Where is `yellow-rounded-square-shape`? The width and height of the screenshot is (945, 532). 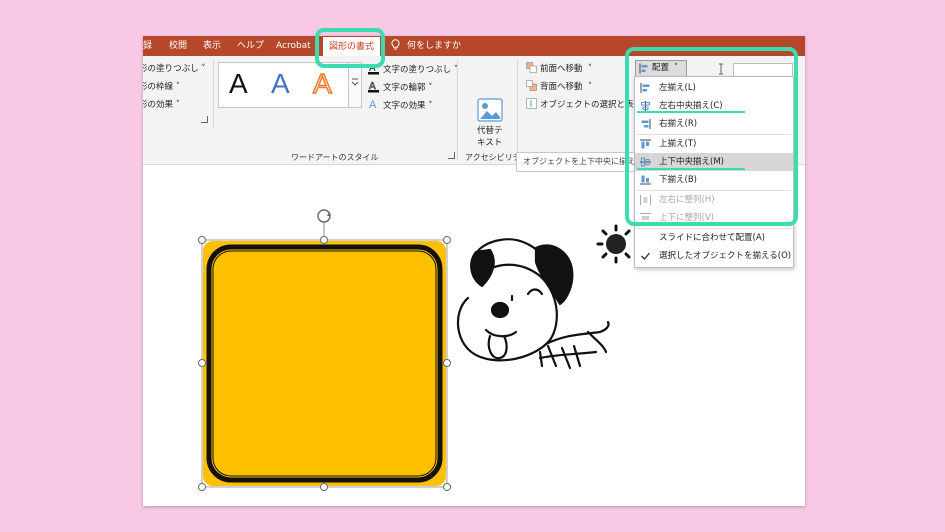
yellow-rounded-square-shape is located at coordinates (324, 363).